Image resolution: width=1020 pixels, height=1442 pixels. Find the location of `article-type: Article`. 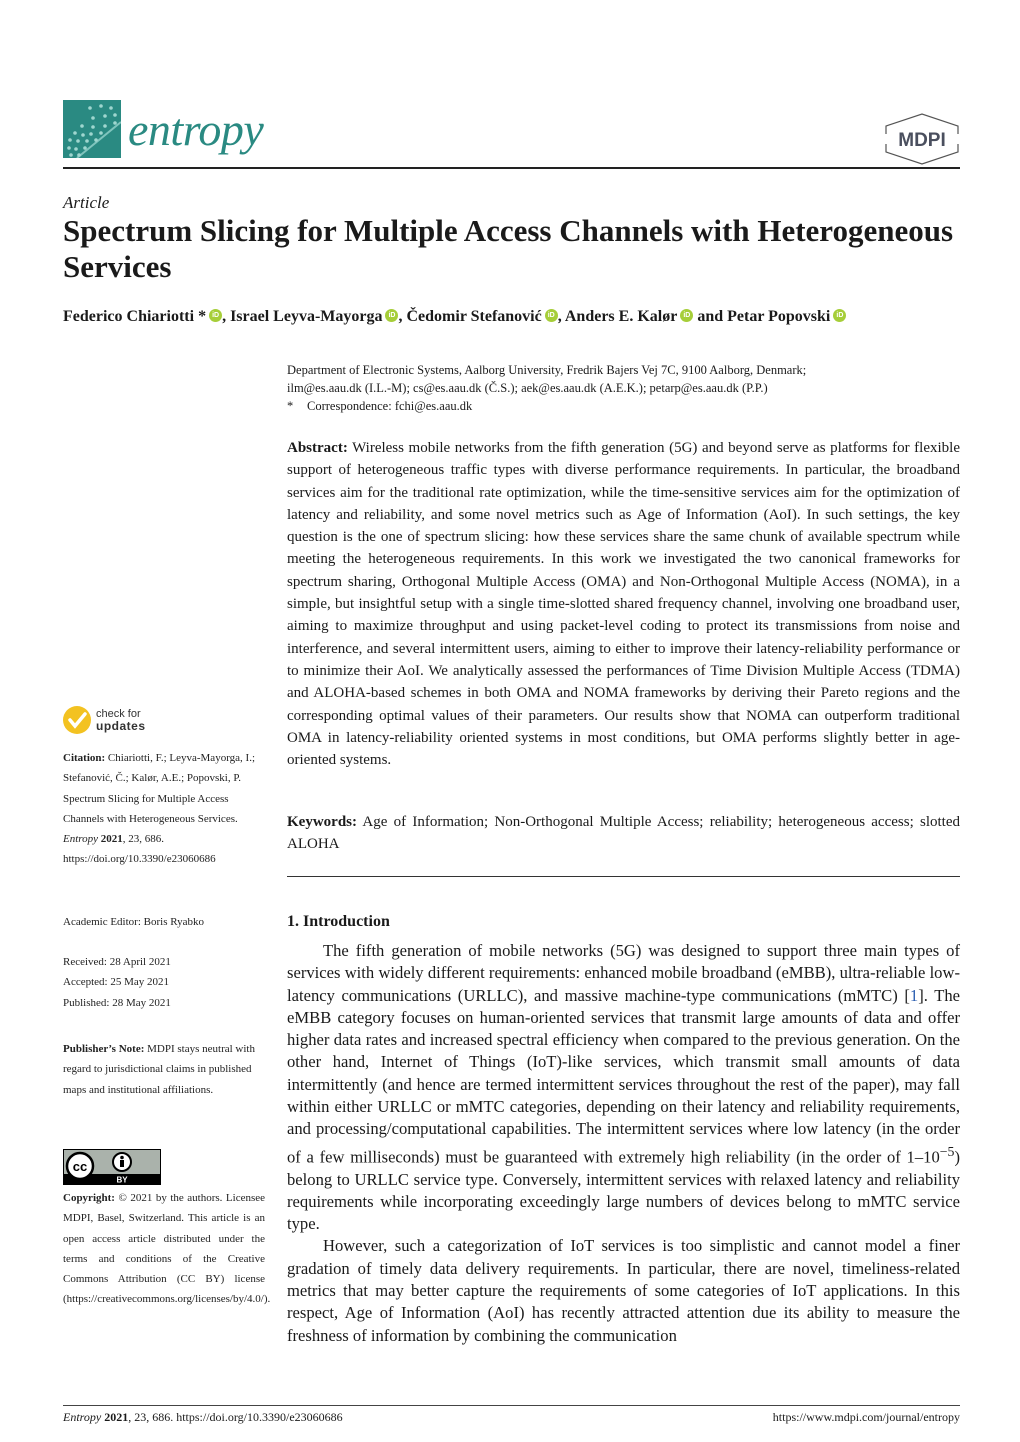

article-type: Article is located at coordinates (86, 202).